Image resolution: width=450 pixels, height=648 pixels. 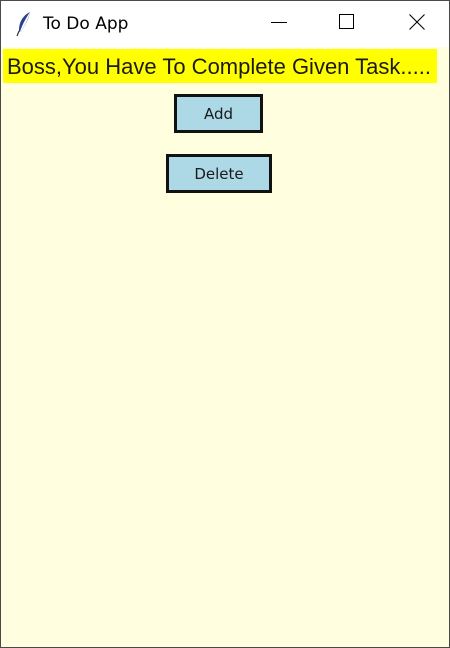 I want to click on maximize-icon, so click(x=347, y=24).